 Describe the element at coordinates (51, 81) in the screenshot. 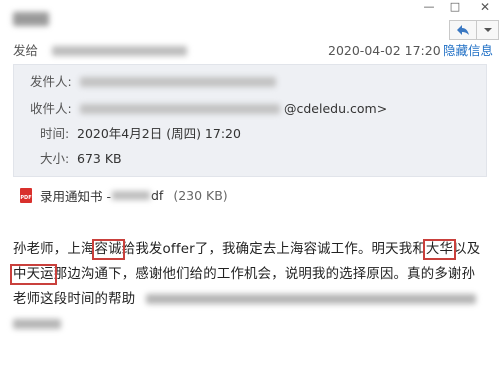

I see `from-label: 发件人:` at that location.